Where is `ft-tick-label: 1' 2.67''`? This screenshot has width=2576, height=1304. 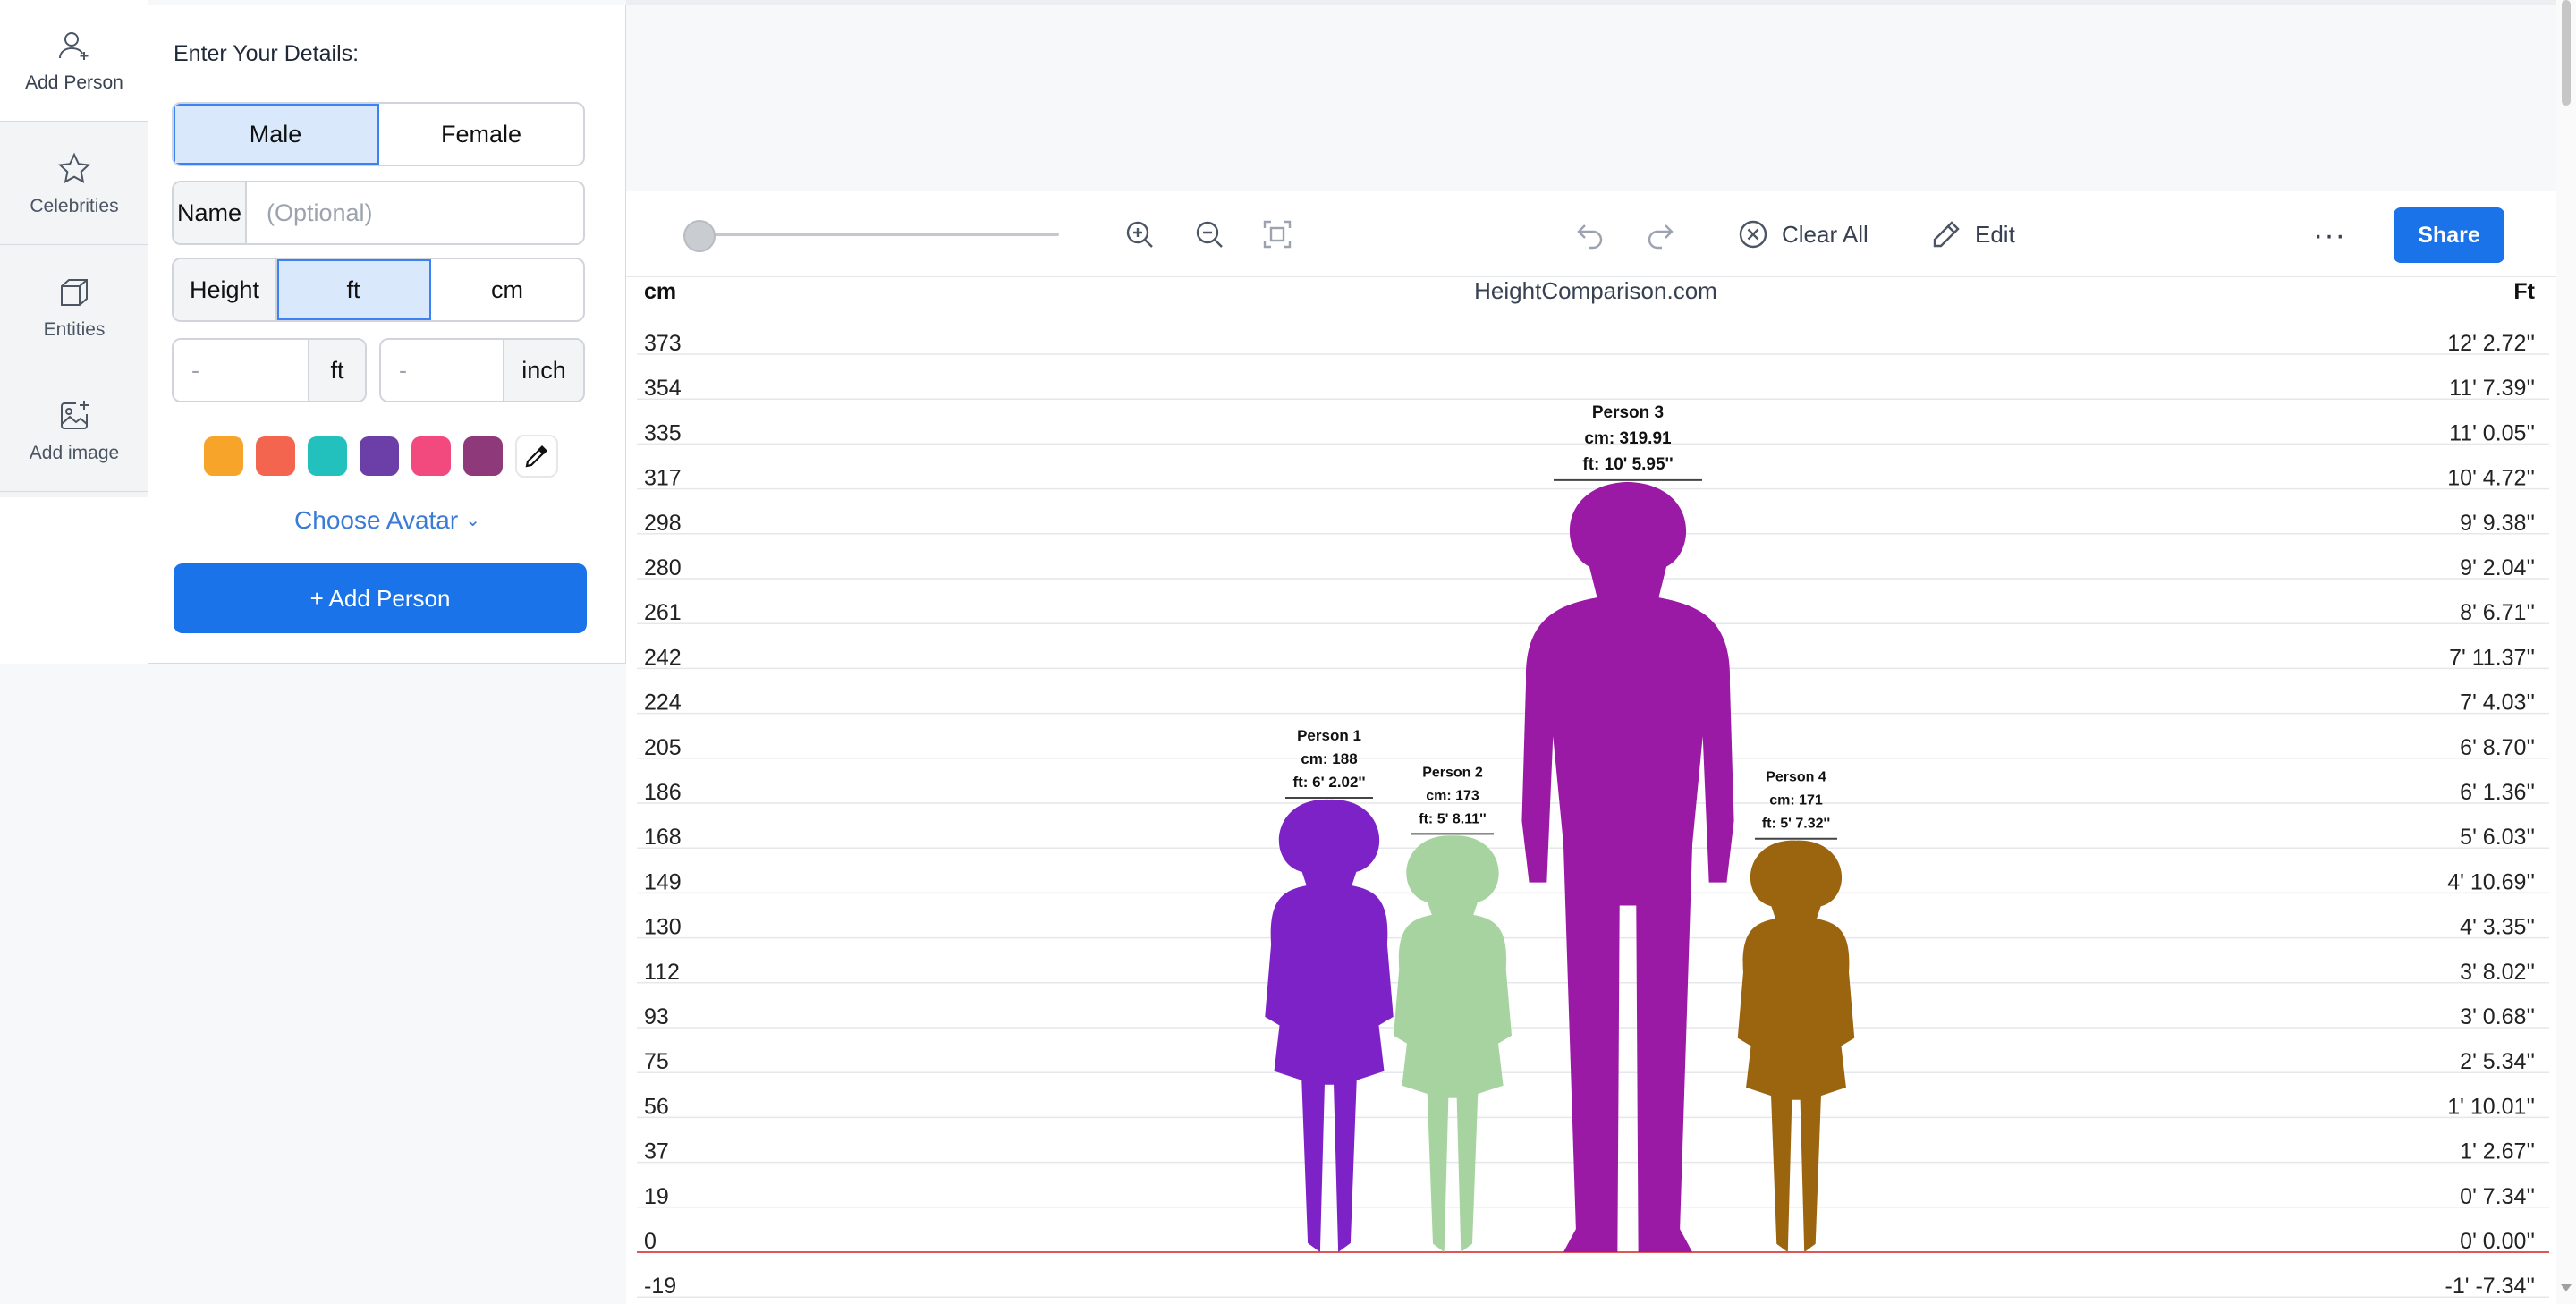
ft-tick-label: 1' 2.67'' is located at coordinates (2497, 1152).